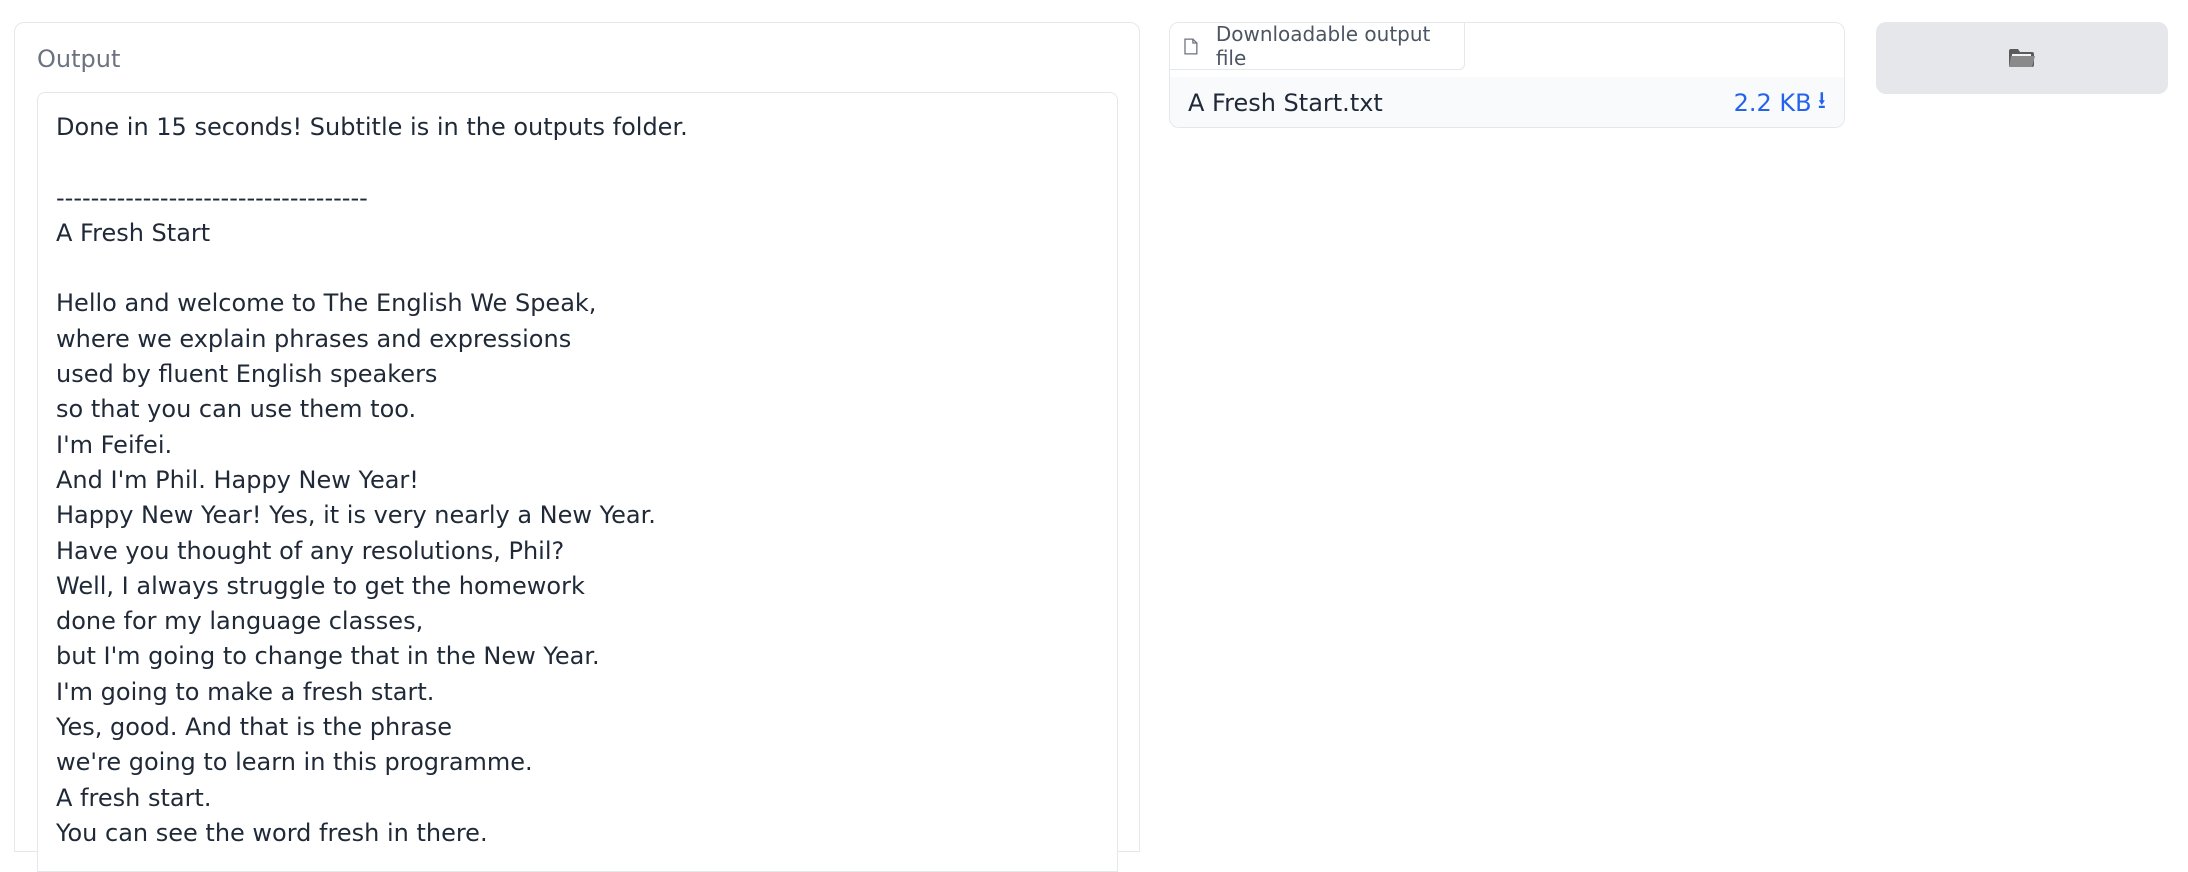  I want to click on download-icon: ⭳, so click(1821, 99).